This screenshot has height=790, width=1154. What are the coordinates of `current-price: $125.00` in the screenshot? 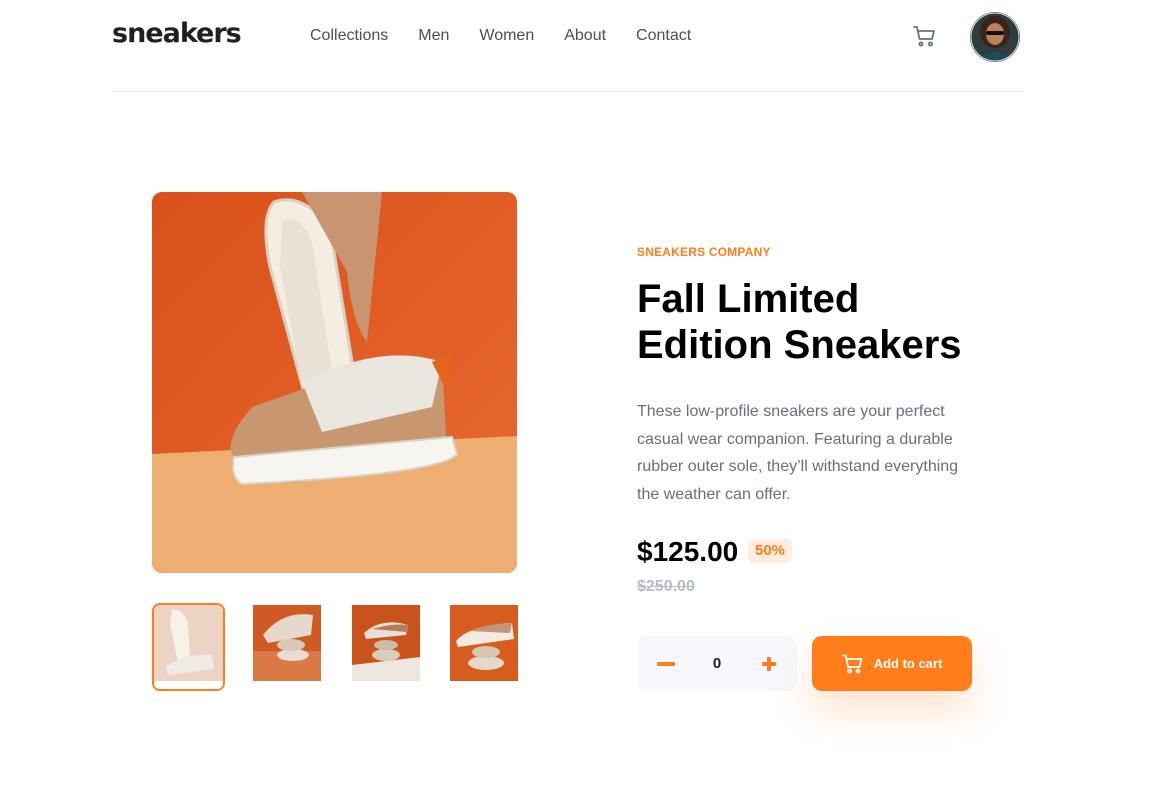 It's located at (688, 551).